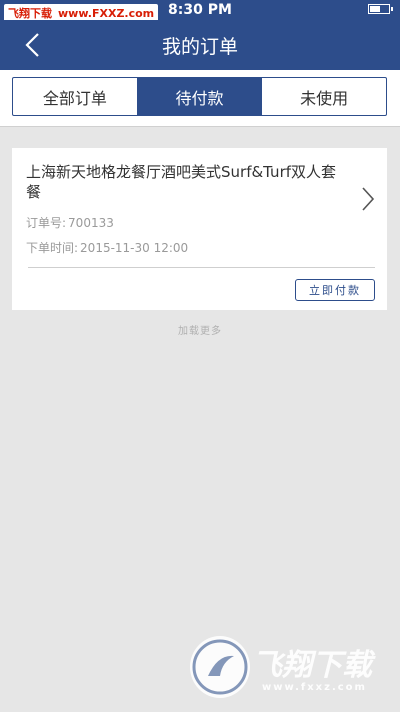  Describe the element at coordinates (335, 290) in the screenshot. I see `pay-now-button: 立即付款` at that location.